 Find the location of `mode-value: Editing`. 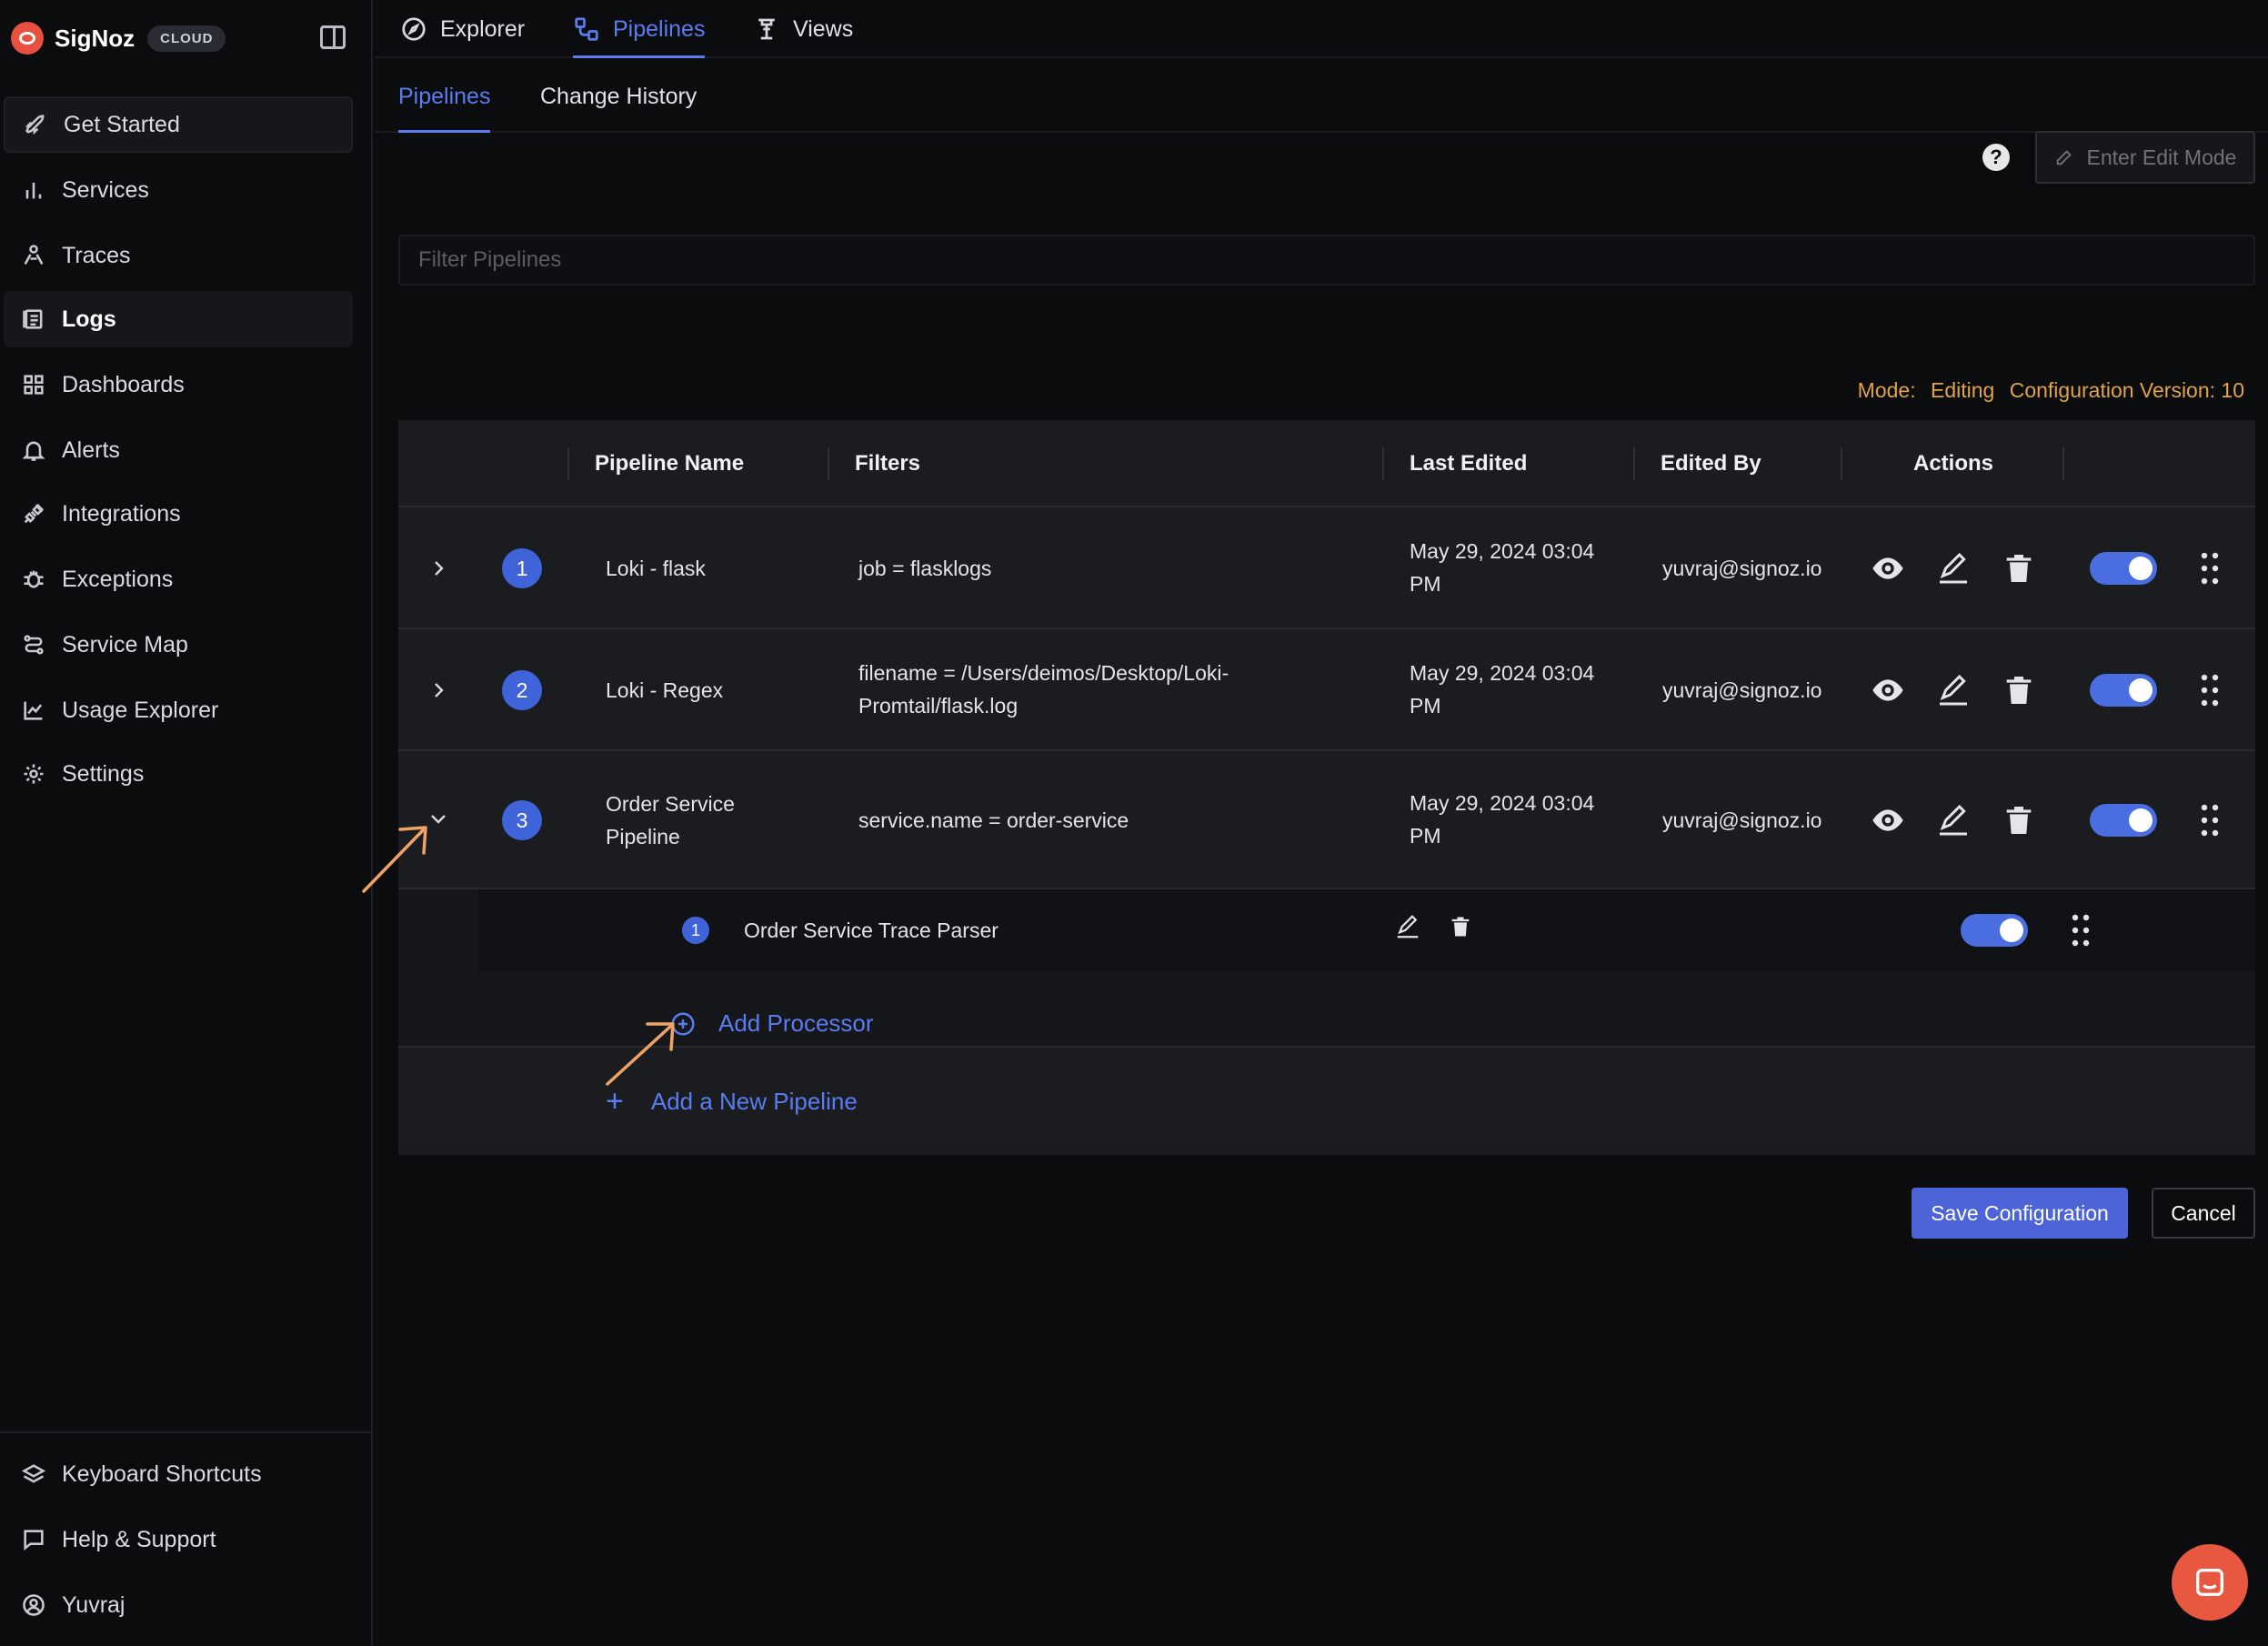

mode-value: Editing is located at coordinates (1963, 390).